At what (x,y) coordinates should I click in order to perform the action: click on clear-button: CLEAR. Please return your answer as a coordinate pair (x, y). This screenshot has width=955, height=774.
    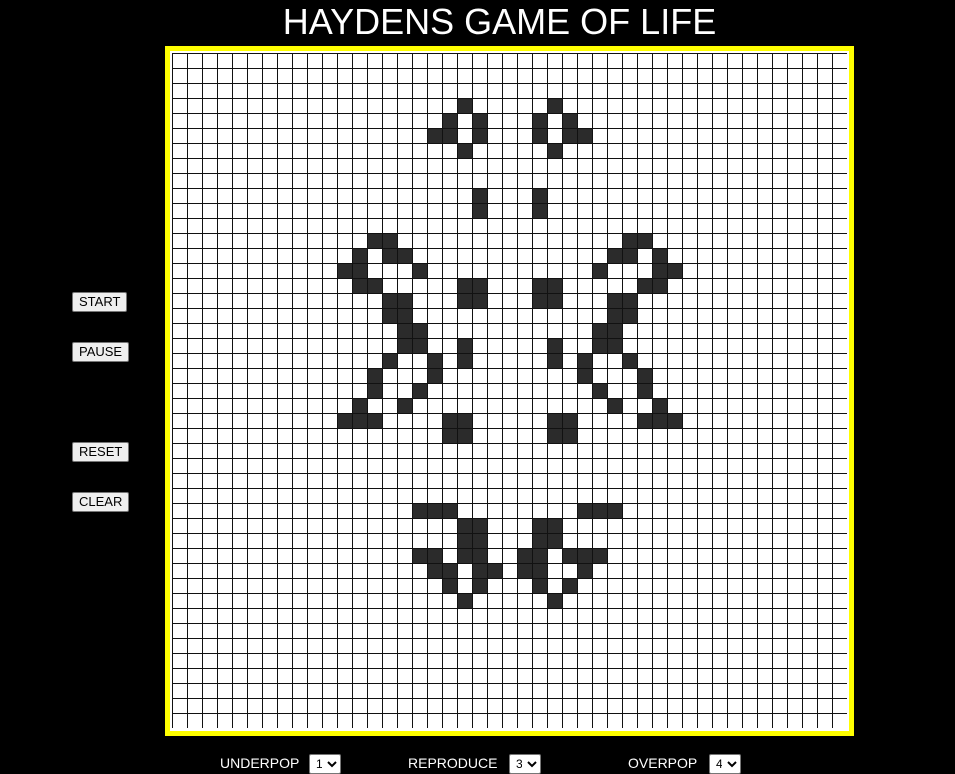
    Looking at the image, I should click on (101, 502).